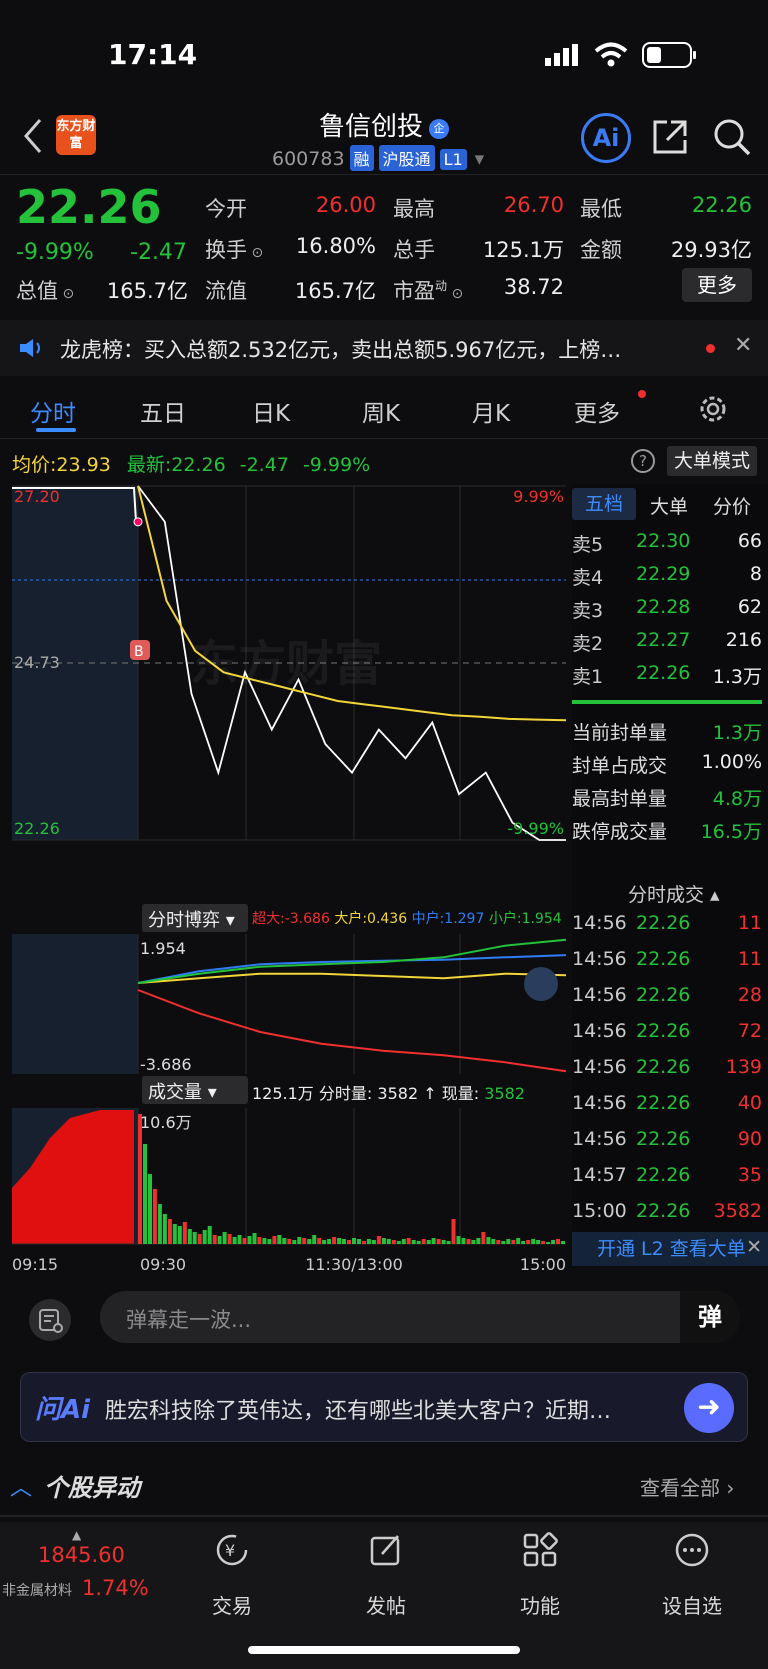 The height and width of the screenshot is (1669, 768). I want to click on nav-add-watchlist: 设自选, so click(692, 1604).